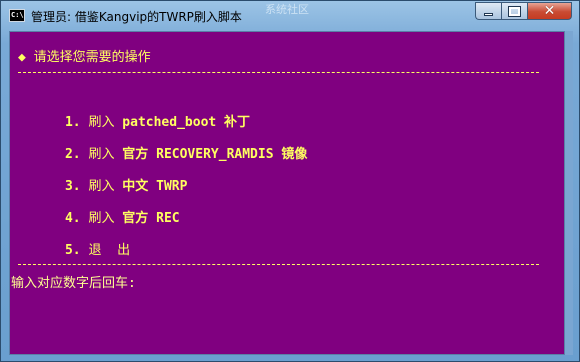  What do you see at coordinates (17, 15) in the screenshot?
I see `cmd-app-icon: C:\` at bounding box center [17, 15].